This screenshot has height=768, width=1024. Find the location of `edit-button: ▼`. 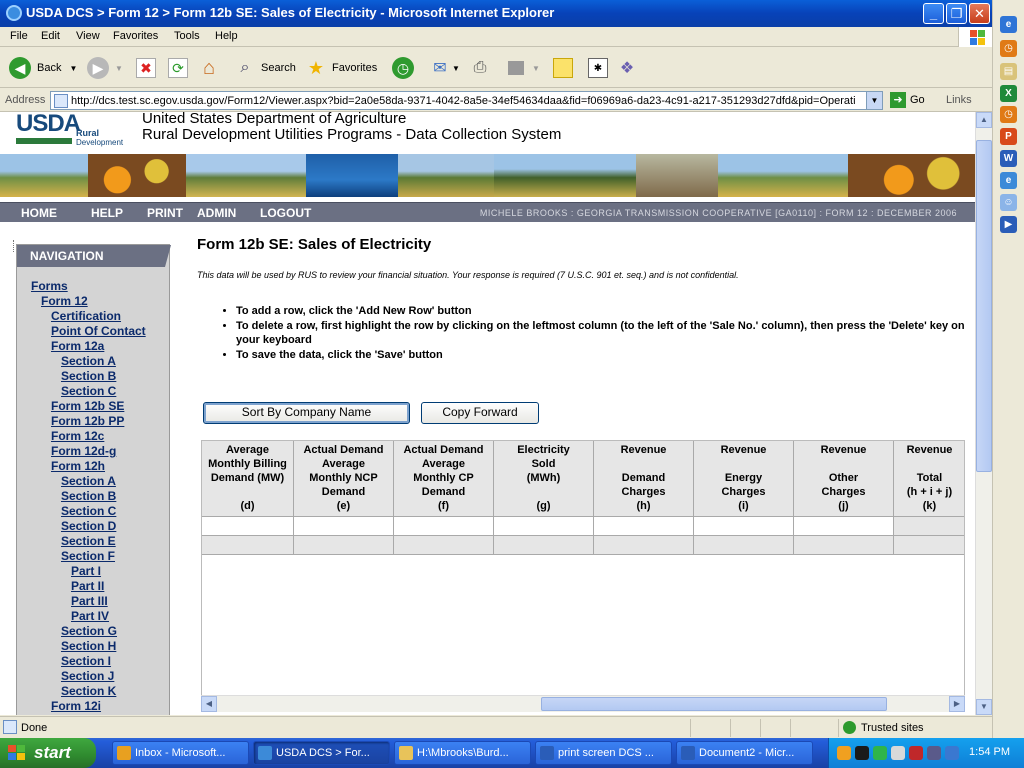

edit-button: ▼ is located at coordinates (524, 68).